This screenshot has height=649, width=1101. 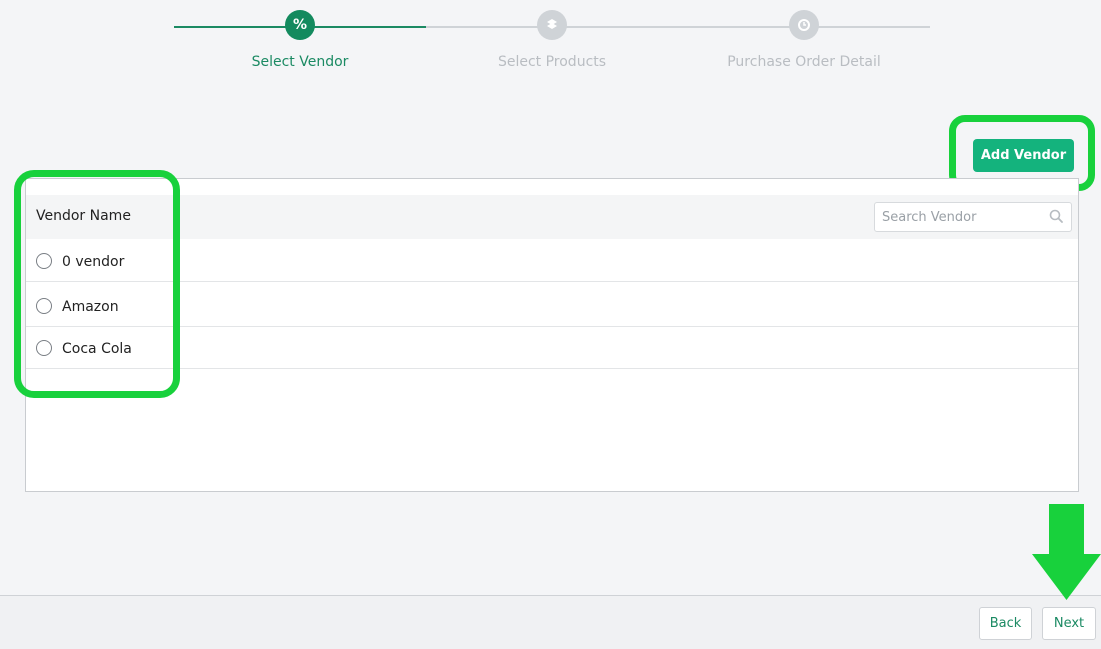 I want to click on step-purchase-order-detail: Purchase Order Detail, so click(x=804, y=40).